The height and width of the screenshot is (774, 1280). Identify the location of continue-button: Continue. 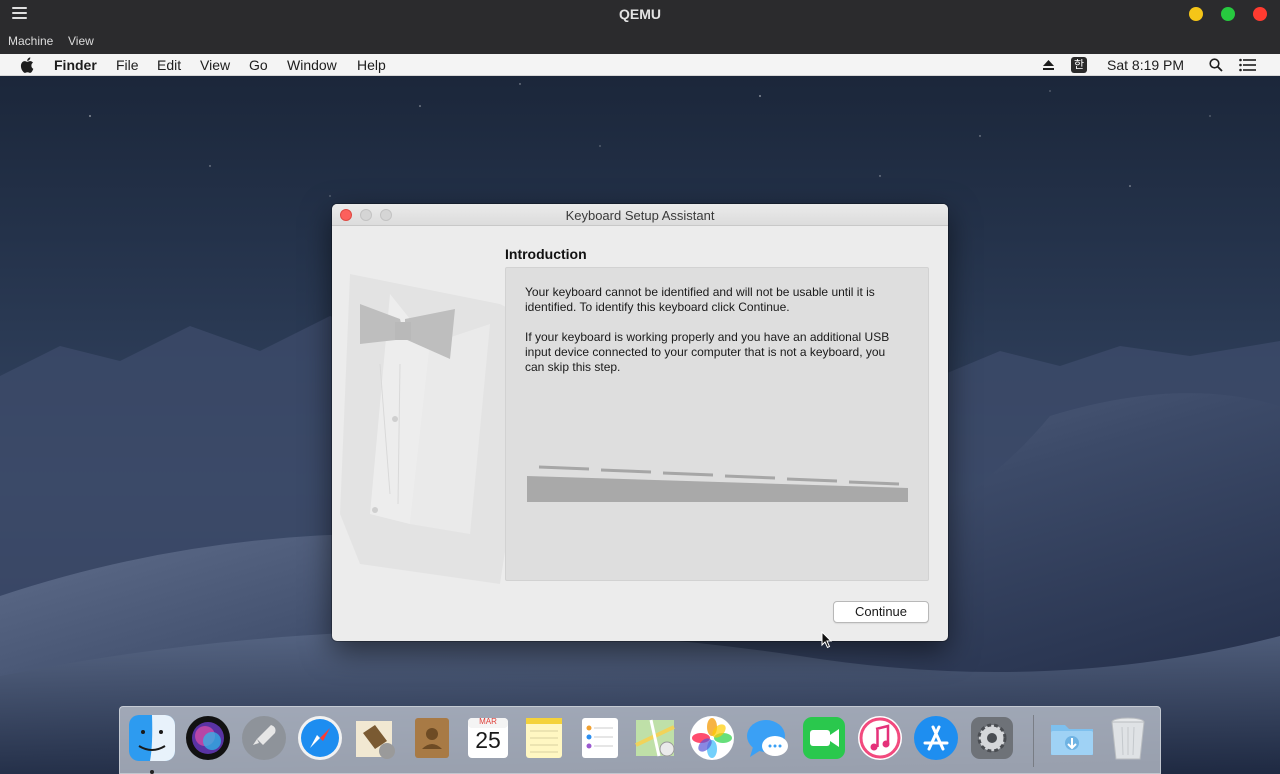
(881, 612).